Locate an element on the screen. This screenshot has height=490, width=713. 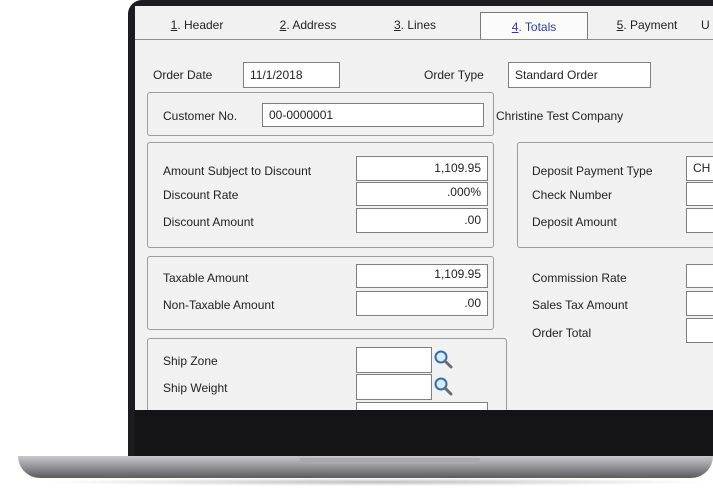
order-date-field: 11/1/2018 is located at coordinates (291, 75).